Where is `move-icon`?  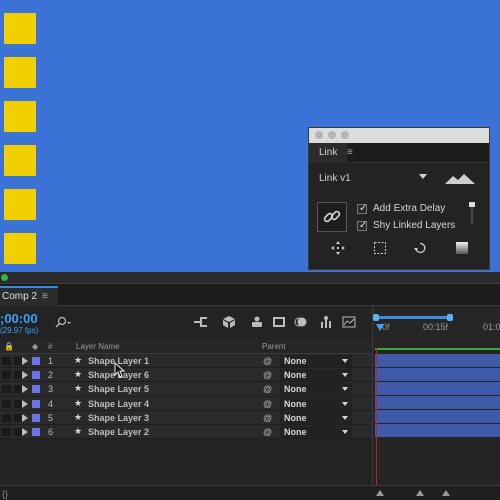
move-icon is located at coordinates (338, 248).